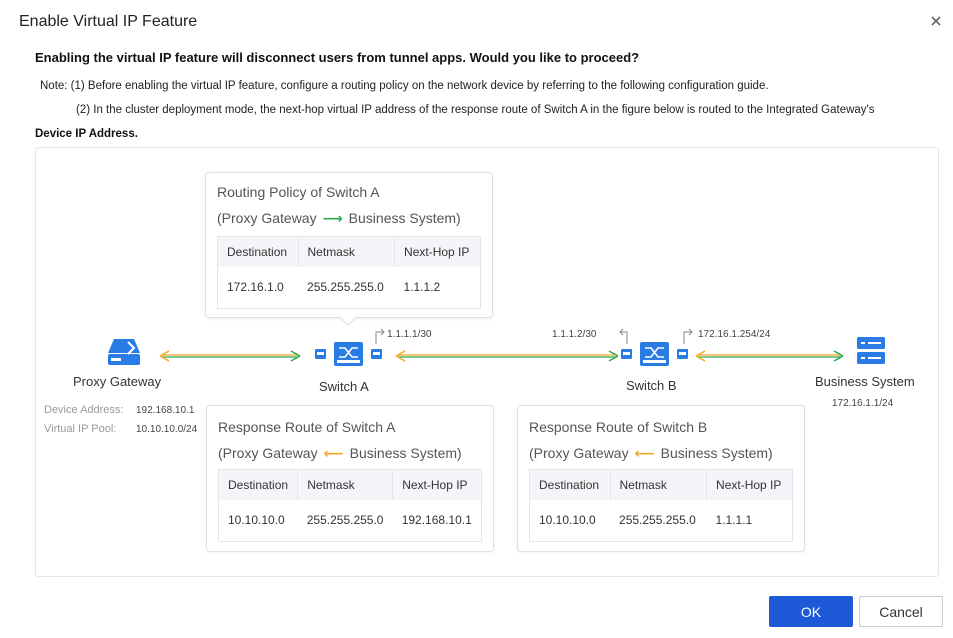 The width and height of the screenshot is (953, 638). I want to click on virtual-ip-pool-value: 10.10.10.0/24, so click(167, 429).